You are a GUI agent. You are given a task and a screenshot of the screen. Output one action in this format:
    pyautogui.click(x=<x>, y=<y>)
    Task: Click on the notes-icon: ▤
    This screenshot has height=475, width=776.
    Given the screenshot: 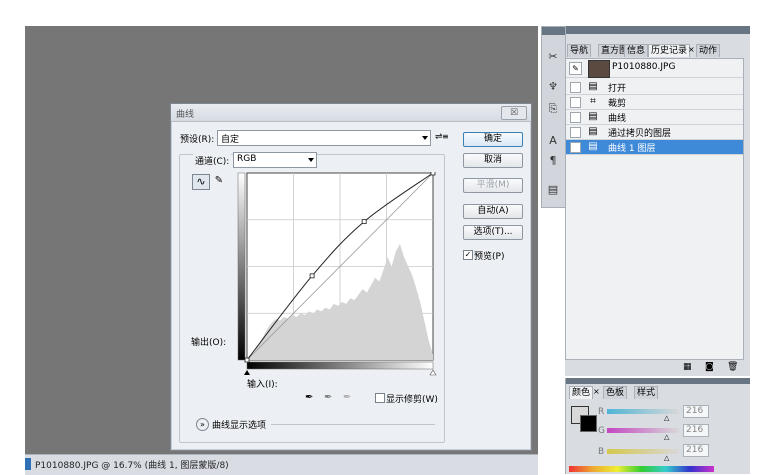 What is the action you would take?
    pyautogui.click(x=553, y=190)
    